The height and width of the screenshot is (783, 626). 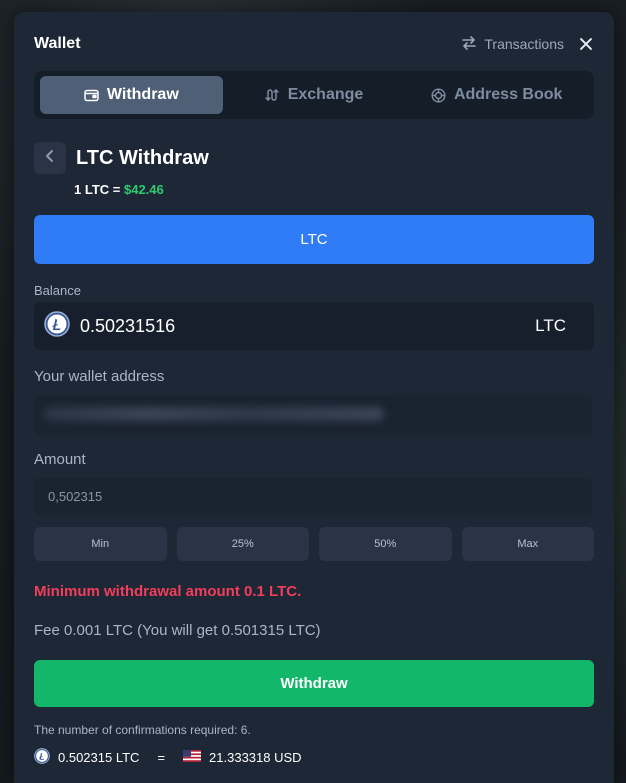 I want to click on wallet-address-input, so click(x=313, y=415).